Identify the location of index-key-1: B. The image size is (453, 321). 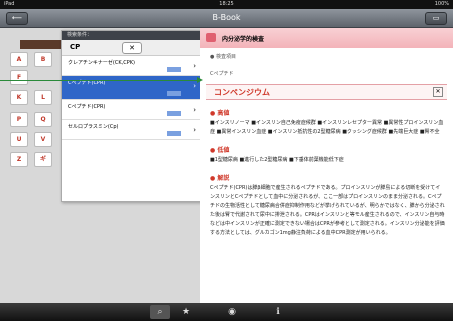
(43, 59).